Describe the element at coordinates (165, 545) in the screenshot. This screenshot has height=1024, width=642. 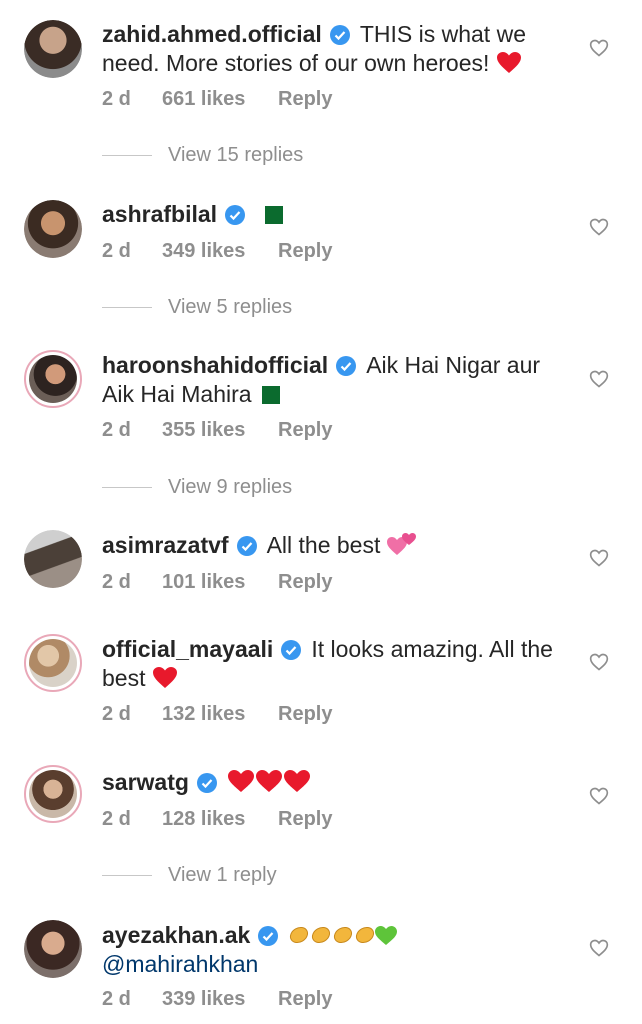
I see `username: asimrazatvf` at that location.